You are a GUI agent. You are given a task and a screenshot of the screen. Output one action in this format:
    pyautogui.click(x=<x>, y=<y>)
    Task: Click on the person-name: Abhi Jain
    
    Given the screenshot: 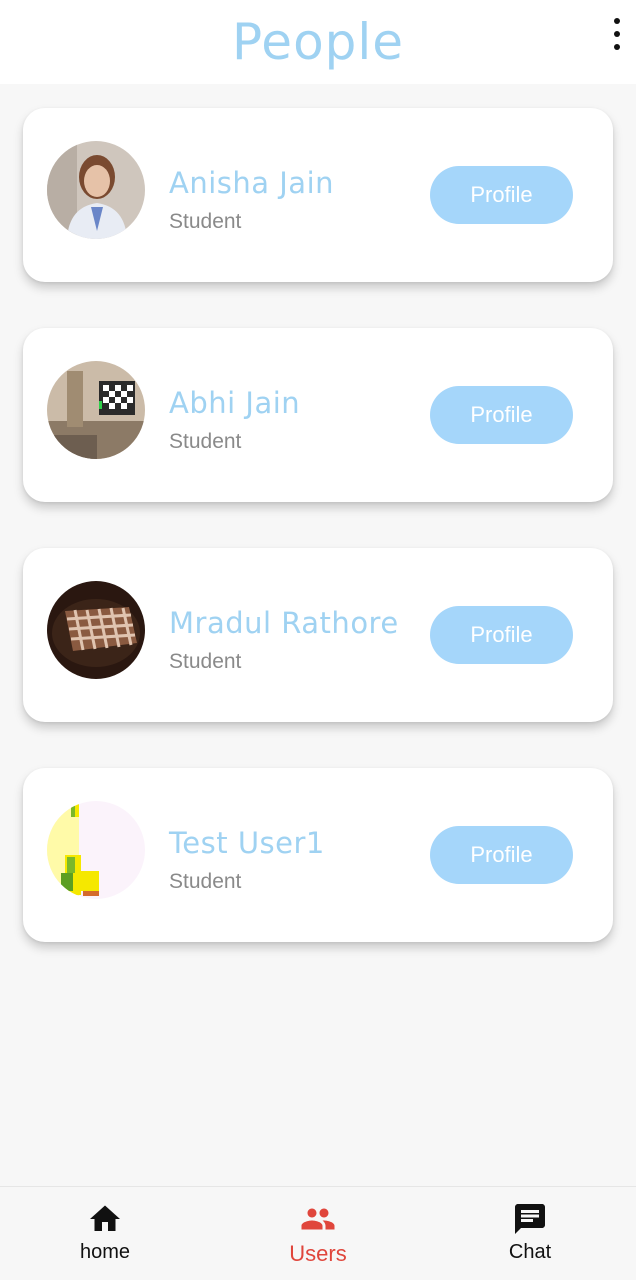 What is the action you would take?
    pyautogui.click(x=235, y=403)
    